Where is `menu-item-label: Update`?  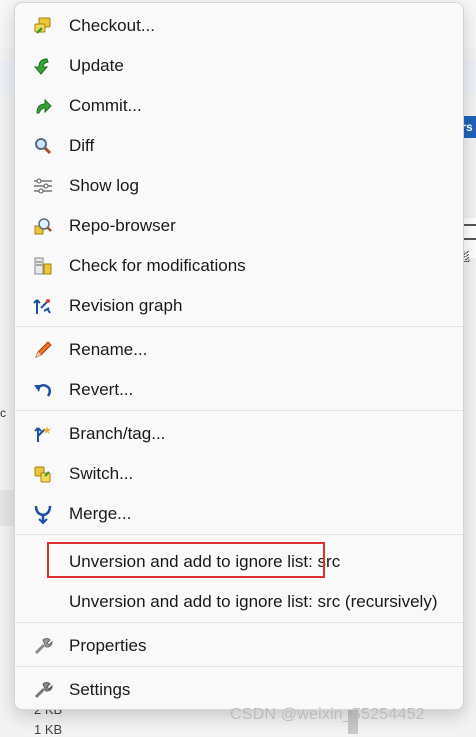 menu-item-label: Update is located at coordinates (96, 65).